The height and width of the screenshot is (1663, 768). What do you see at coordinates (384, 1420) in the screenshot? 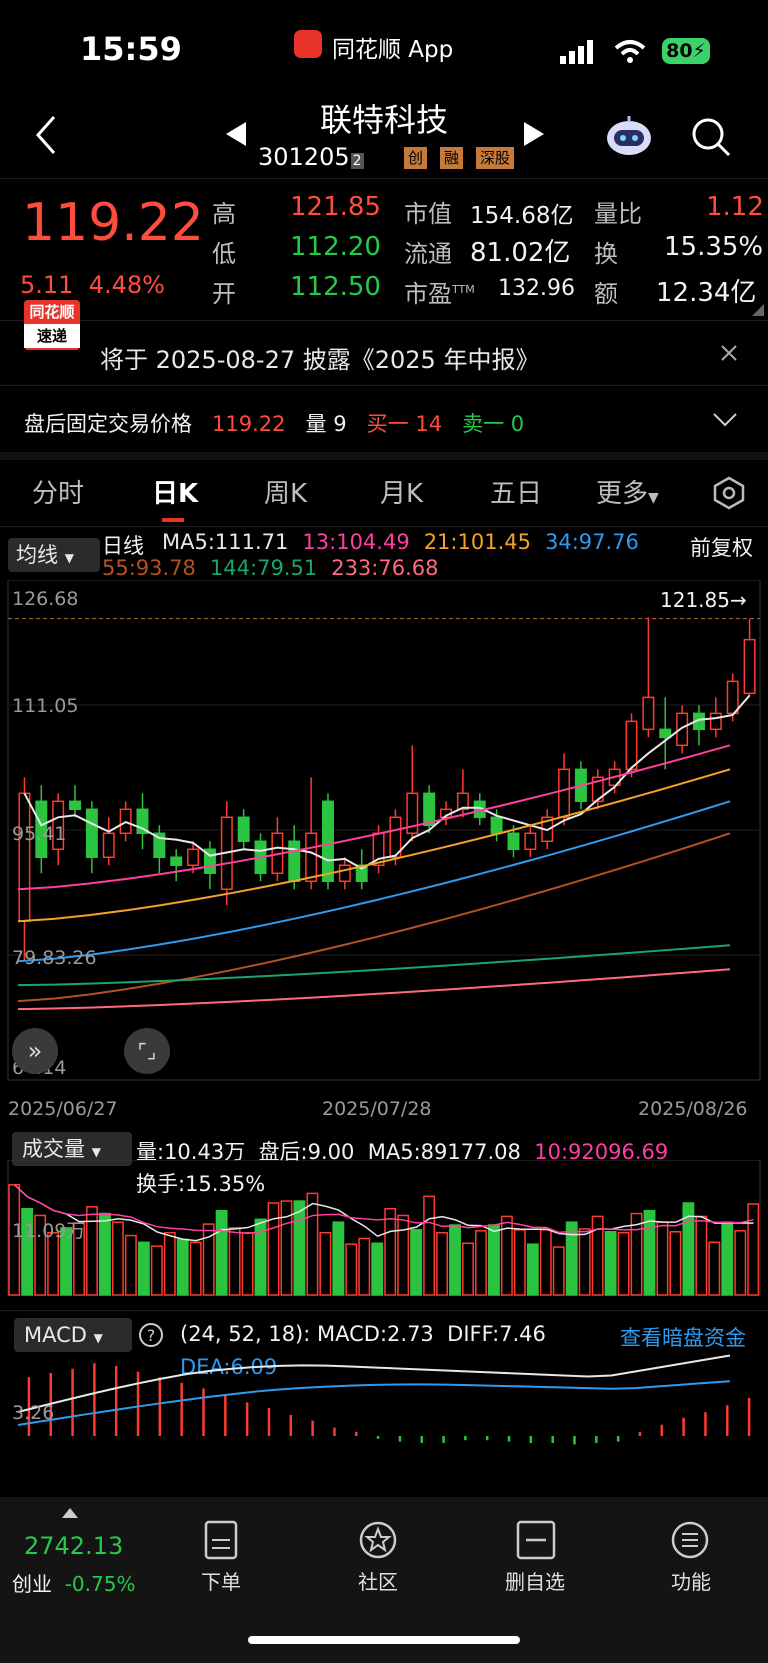
I see `macd-chart` at bounding box center [384, 1420].